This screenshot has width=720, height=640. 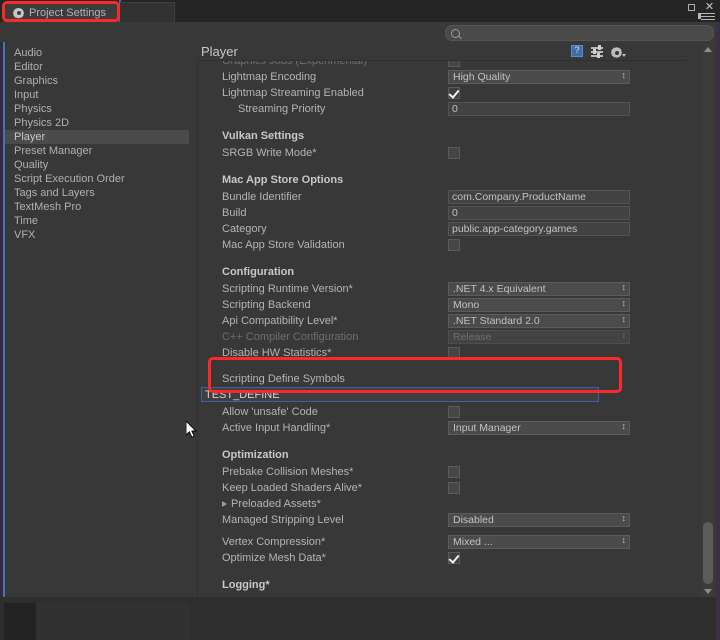 I want to click on sidebar-item-vfx: VFX, so click(x=97, y=235).